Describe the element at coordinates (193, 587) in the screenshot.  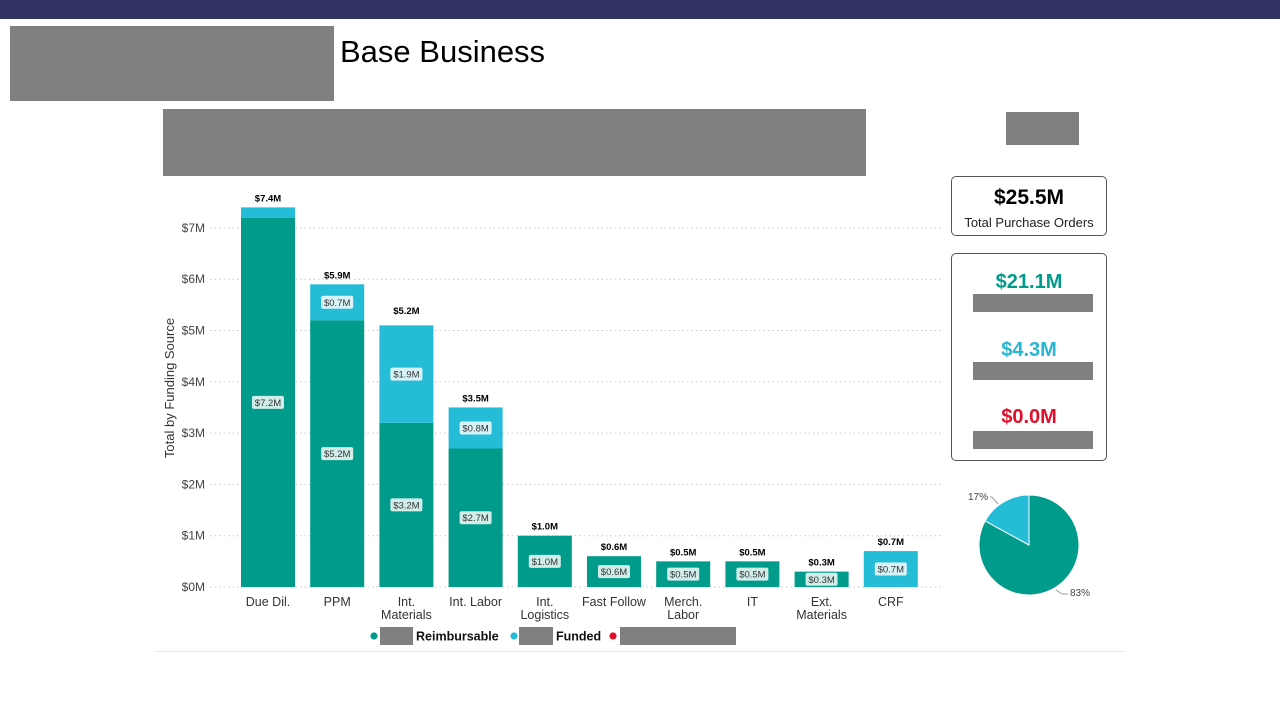
I see `y-tick-label: $0M` at that location.